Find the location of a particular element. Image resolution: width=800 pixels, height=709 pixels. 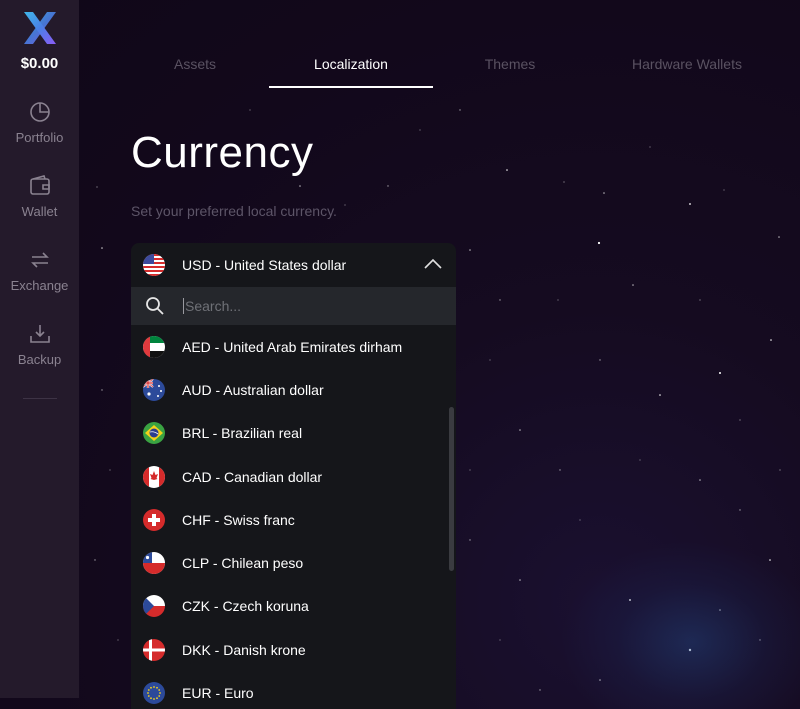

currency-option-label: BRL - Brazilian real is located at coordinates (242, 433).